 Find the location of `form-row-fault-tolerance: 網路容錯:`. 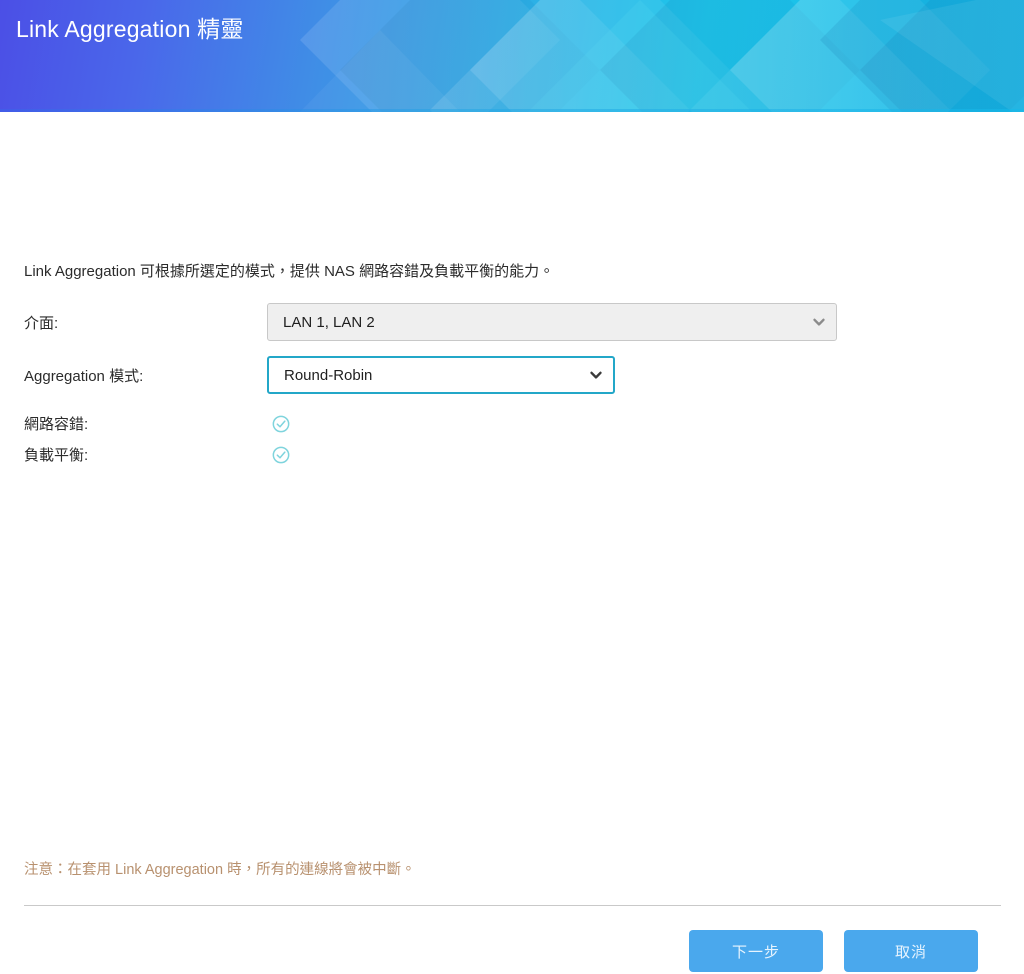

form-row-fault-tolerance: 網路容錯: is located at coordinates (512, 423).